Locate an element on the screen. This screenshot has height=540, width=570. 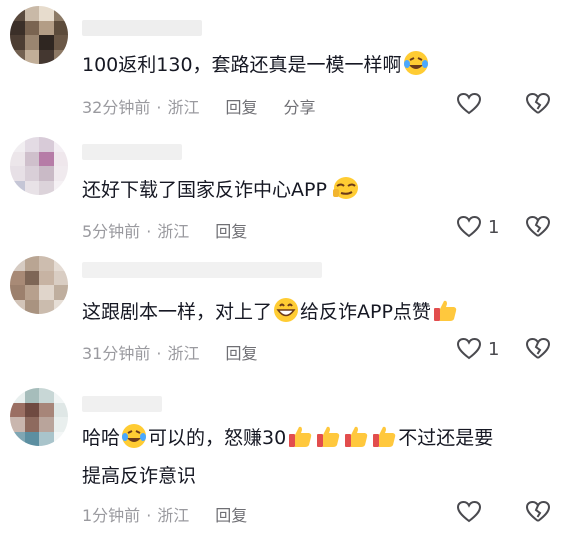
comment-meta: 5分钟前 · 浙江 回复 is located at coordinates (164, 230).